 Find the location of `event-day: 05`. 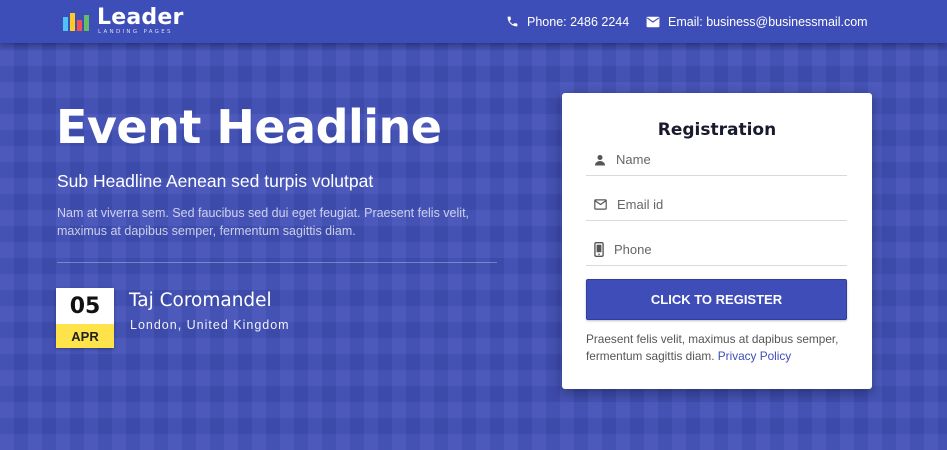

event-day: 05 is located at coordinates (85, 306).